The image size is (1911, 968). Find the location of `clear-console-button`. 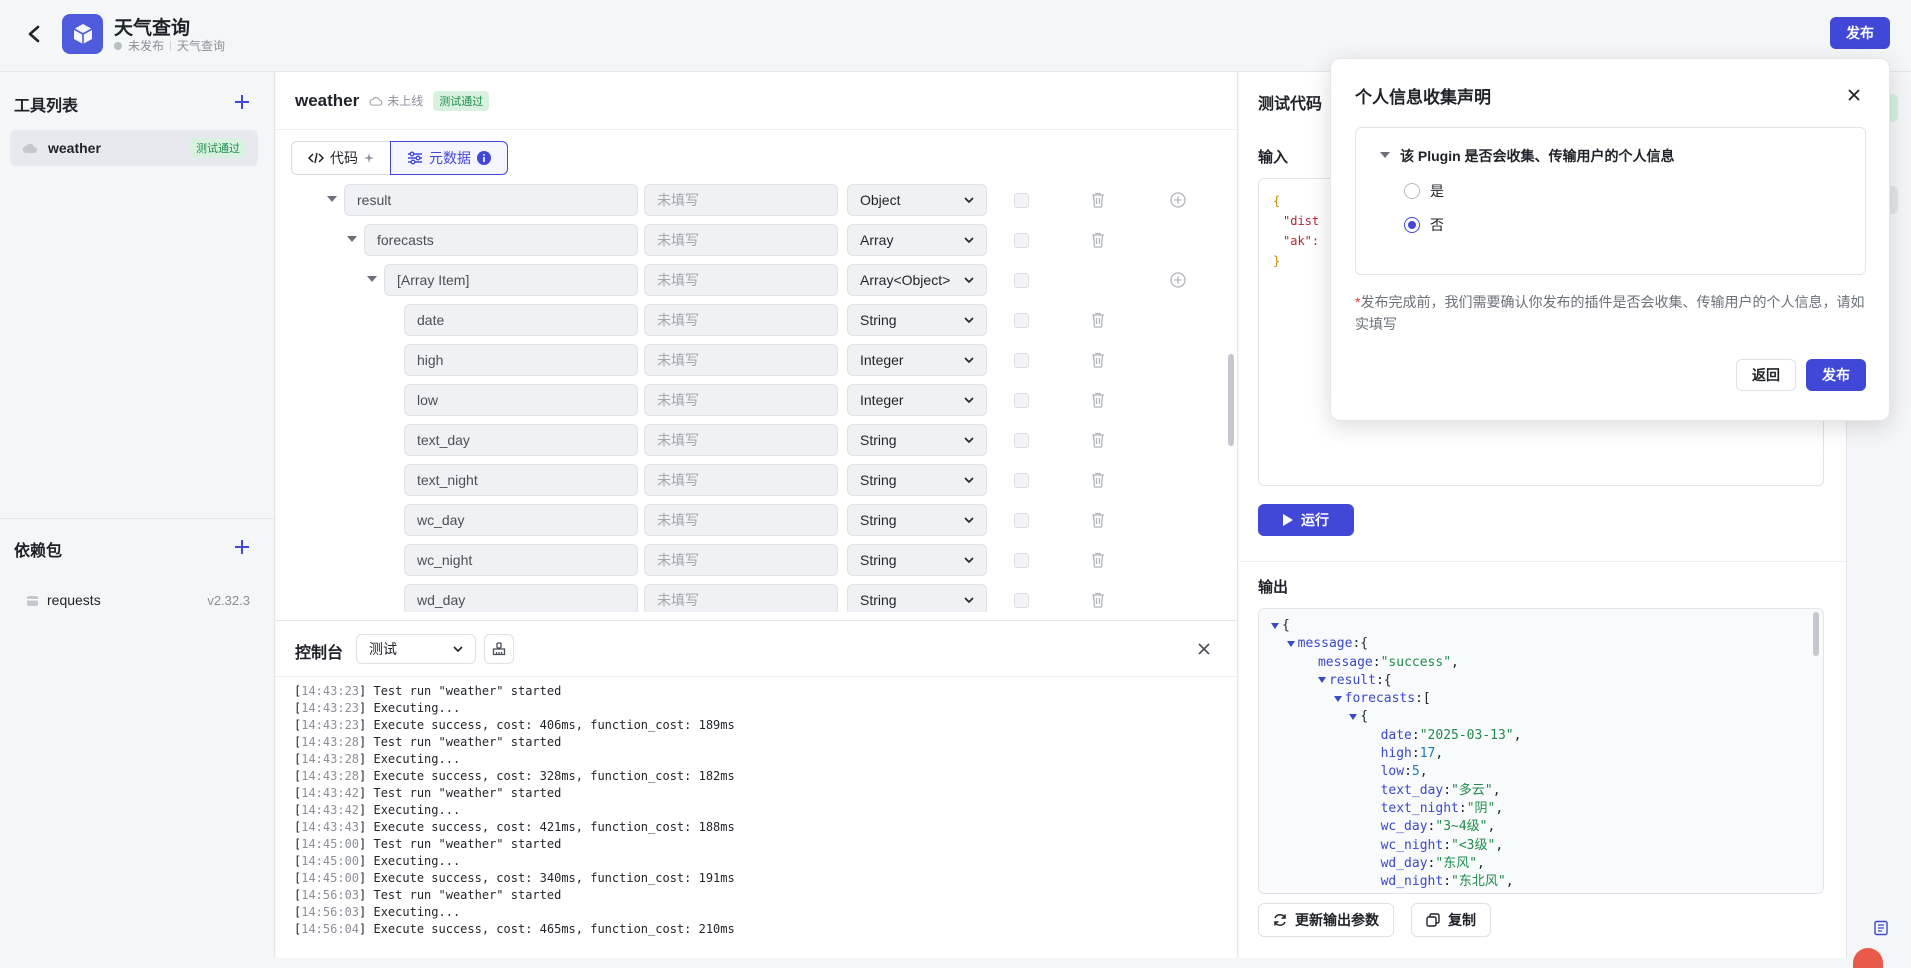

clear-console-button is located at coordinates (499, 649).